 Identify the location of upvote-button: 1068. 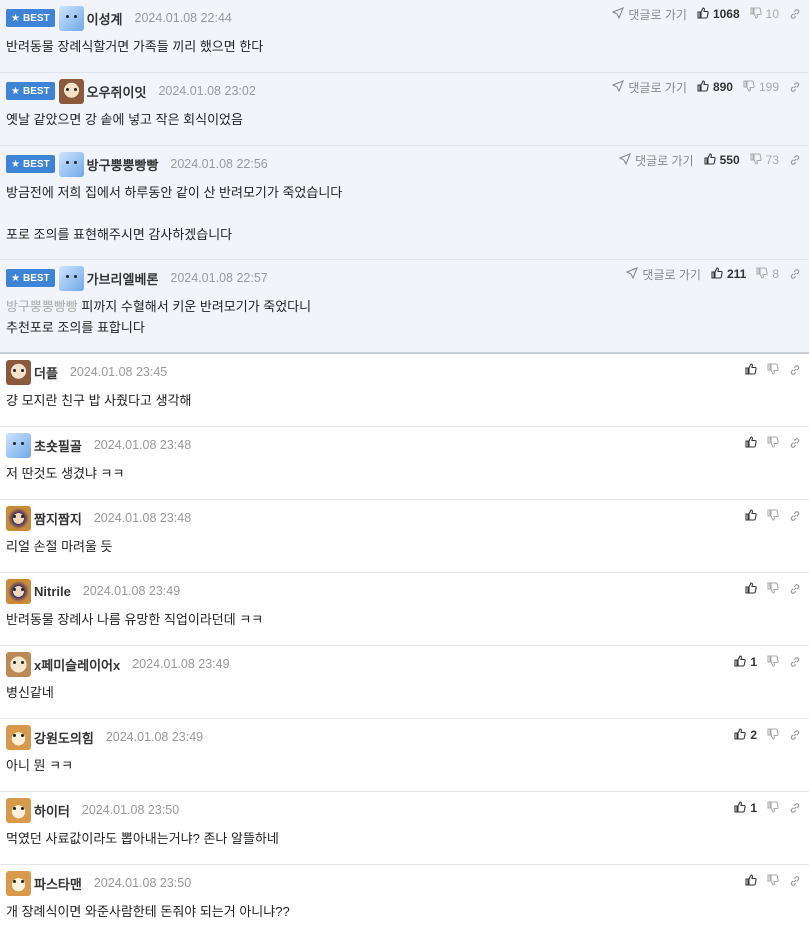
(718, 14).